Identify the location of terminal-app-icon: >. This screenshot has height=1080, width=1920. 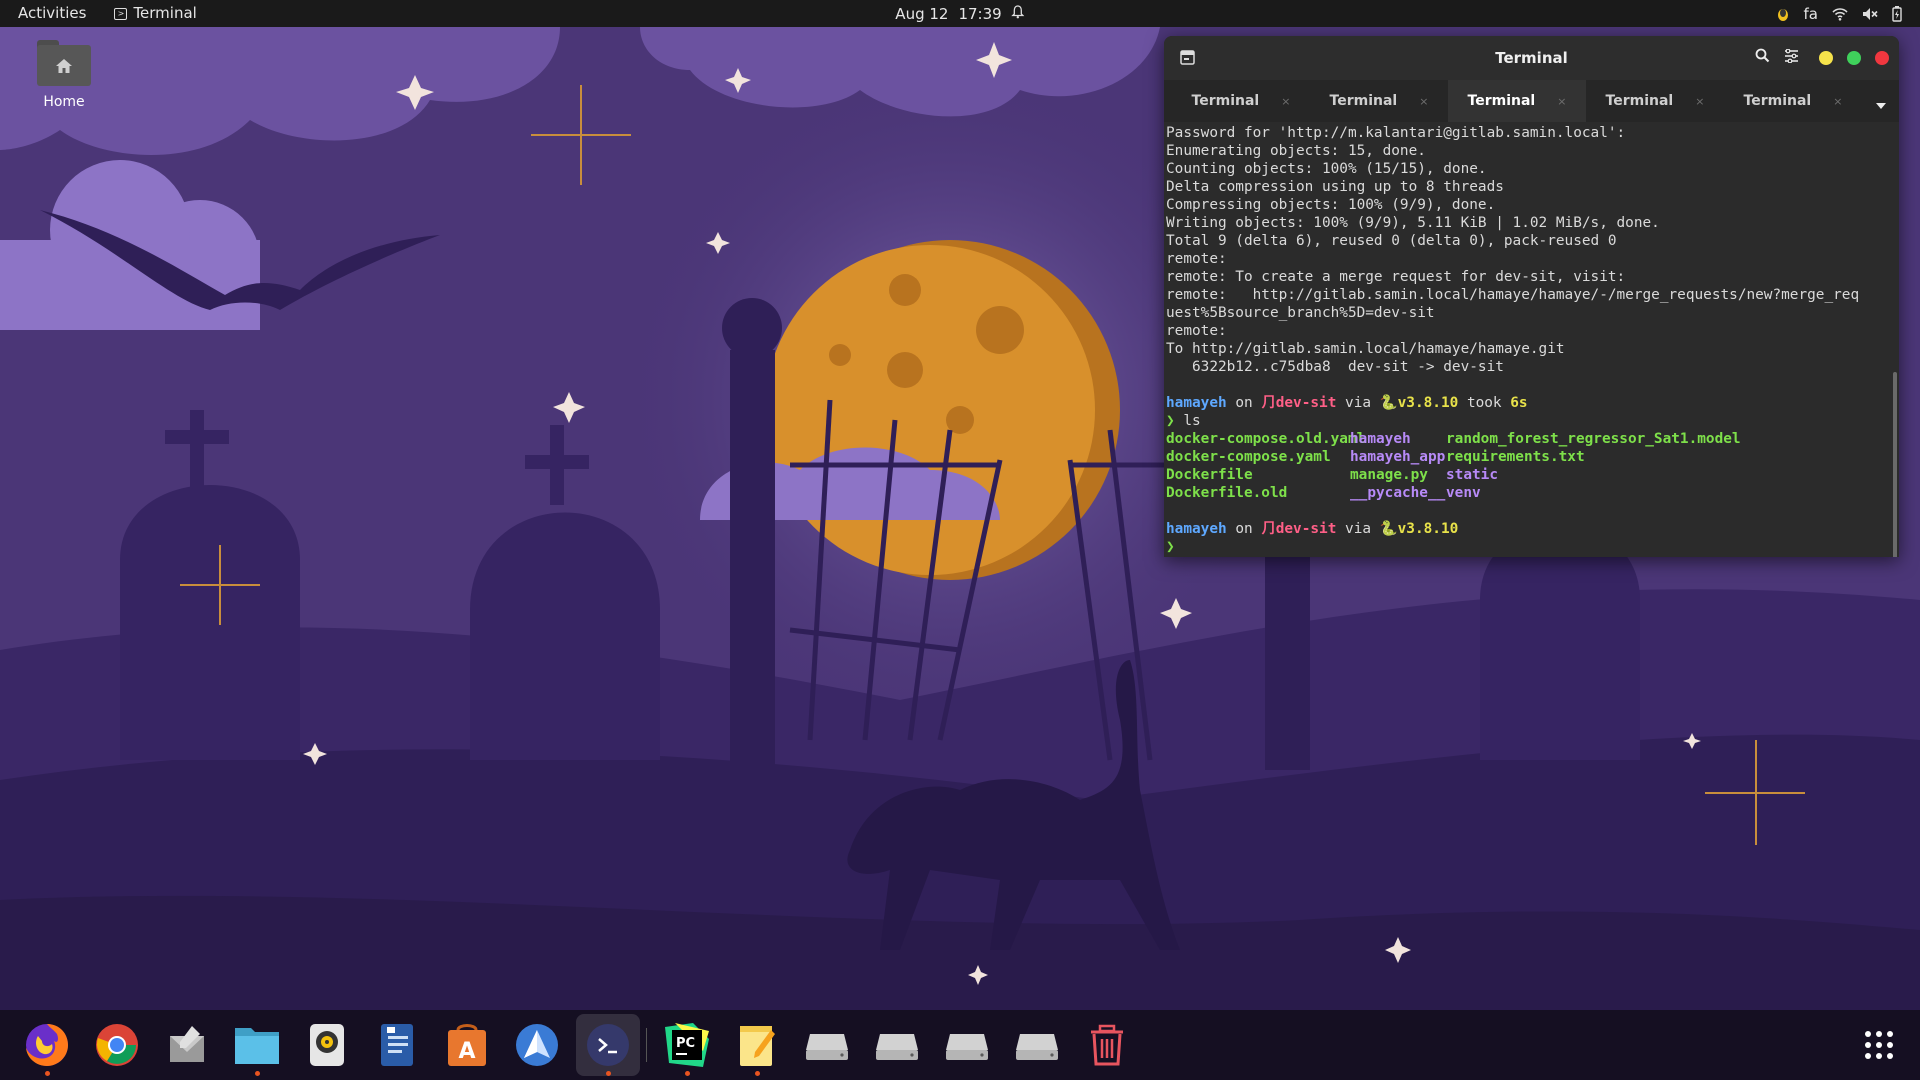
(121, 13).